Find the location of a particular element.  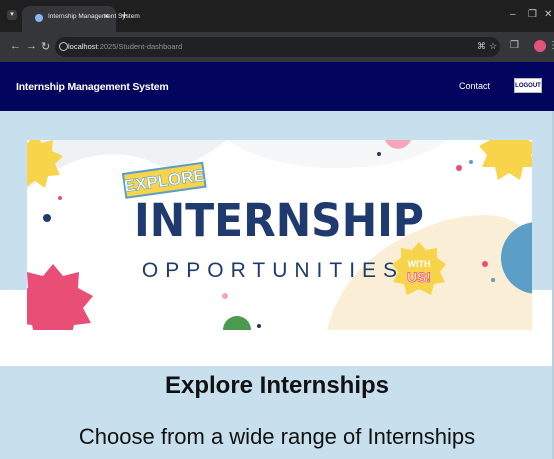

explore-badge: EXPLORE is located at coordinates (164, 180).